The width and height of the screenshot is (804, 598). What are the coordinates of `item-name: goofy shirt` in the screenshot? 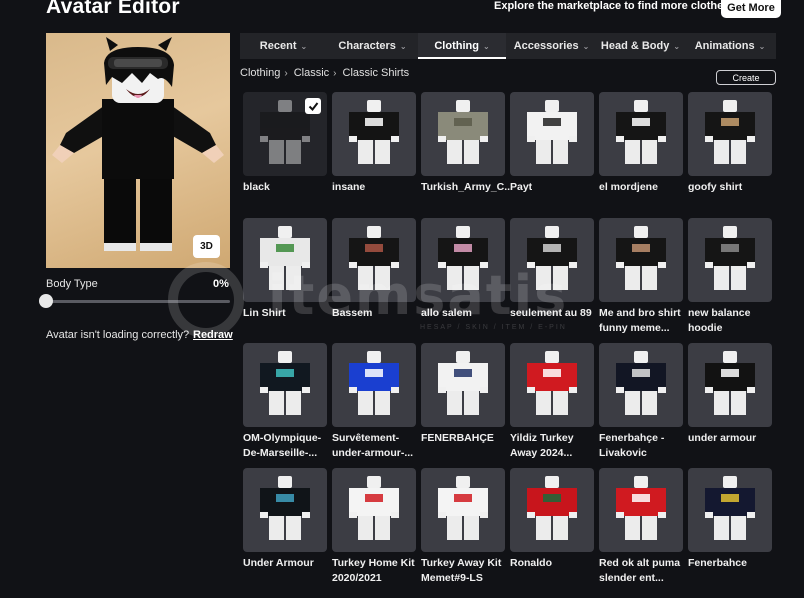 It's located at (715, 187).